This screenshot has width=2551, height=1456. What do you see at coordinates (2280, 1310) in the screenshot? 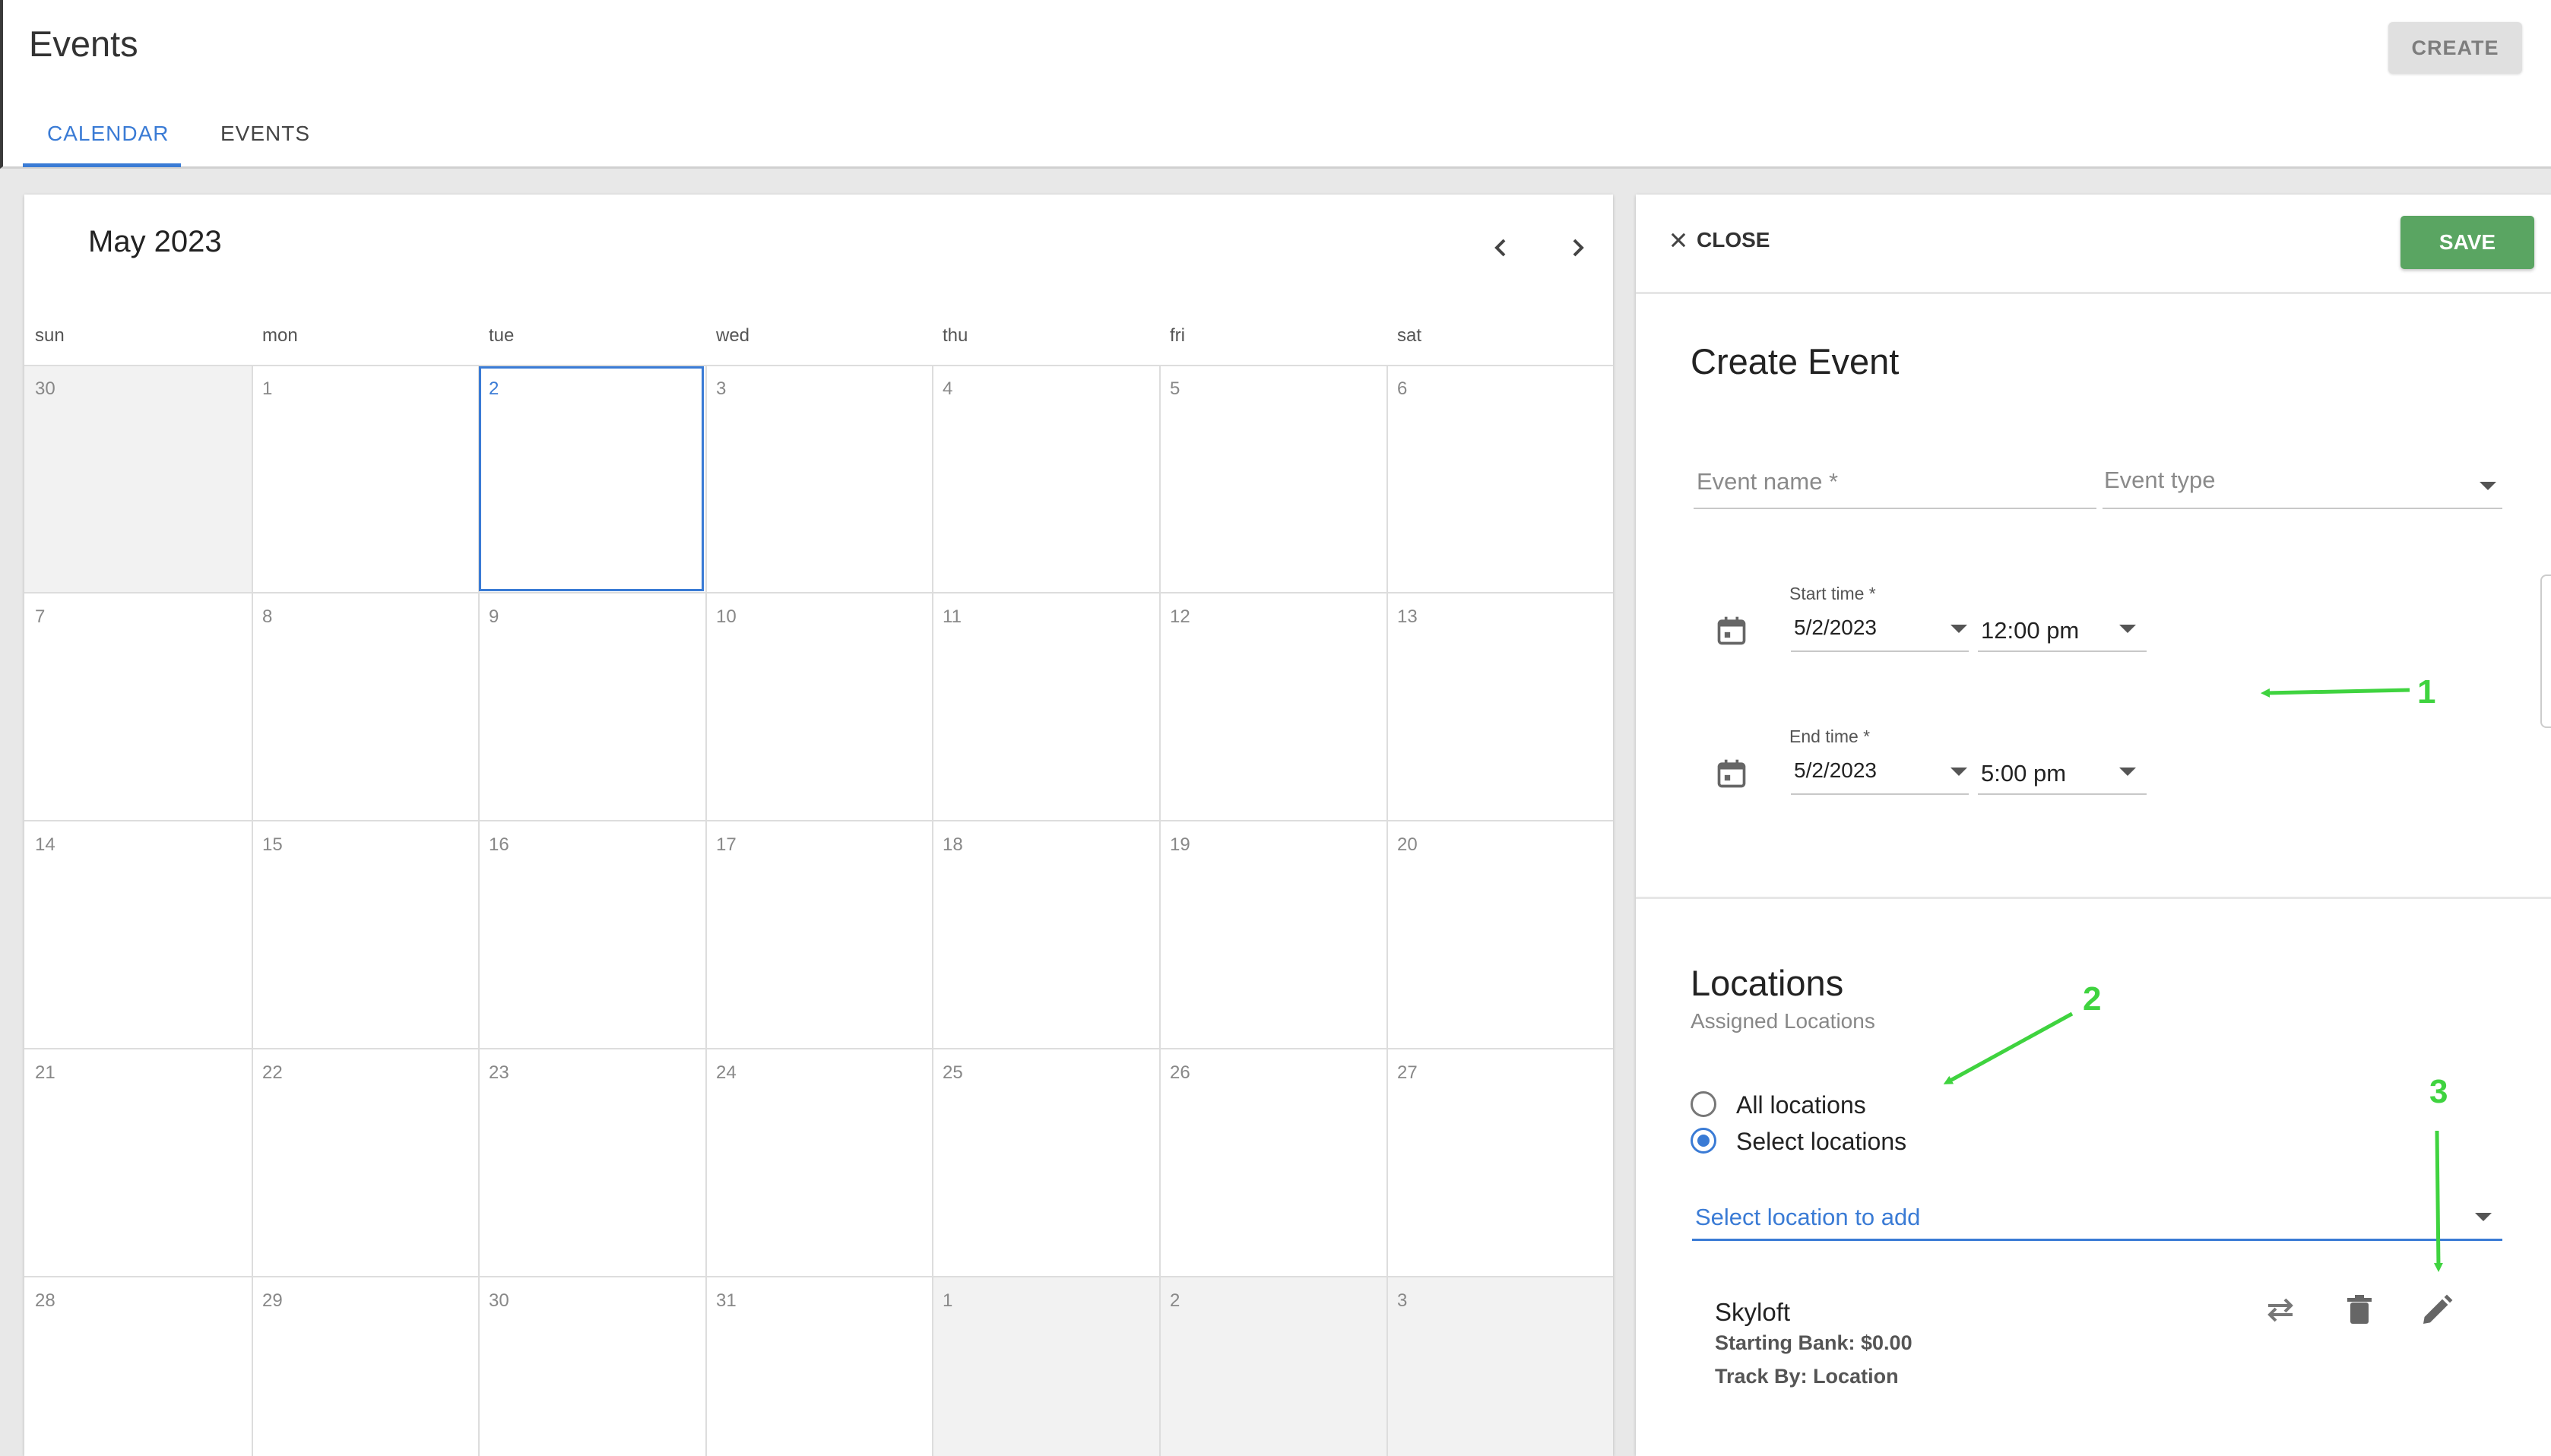
I see `swap-icon` at bounding box center [2280, 1310].